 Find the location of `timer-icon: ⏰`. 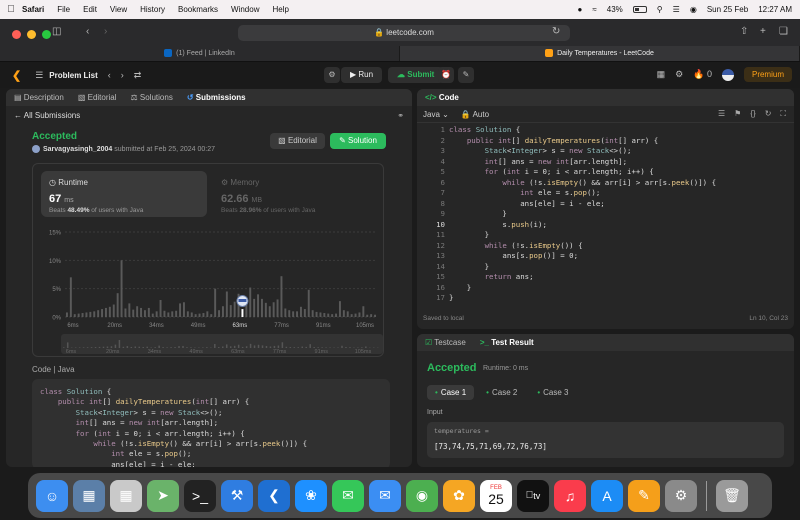

timer-icon: ⏰ is located at coordinates (446, 75).